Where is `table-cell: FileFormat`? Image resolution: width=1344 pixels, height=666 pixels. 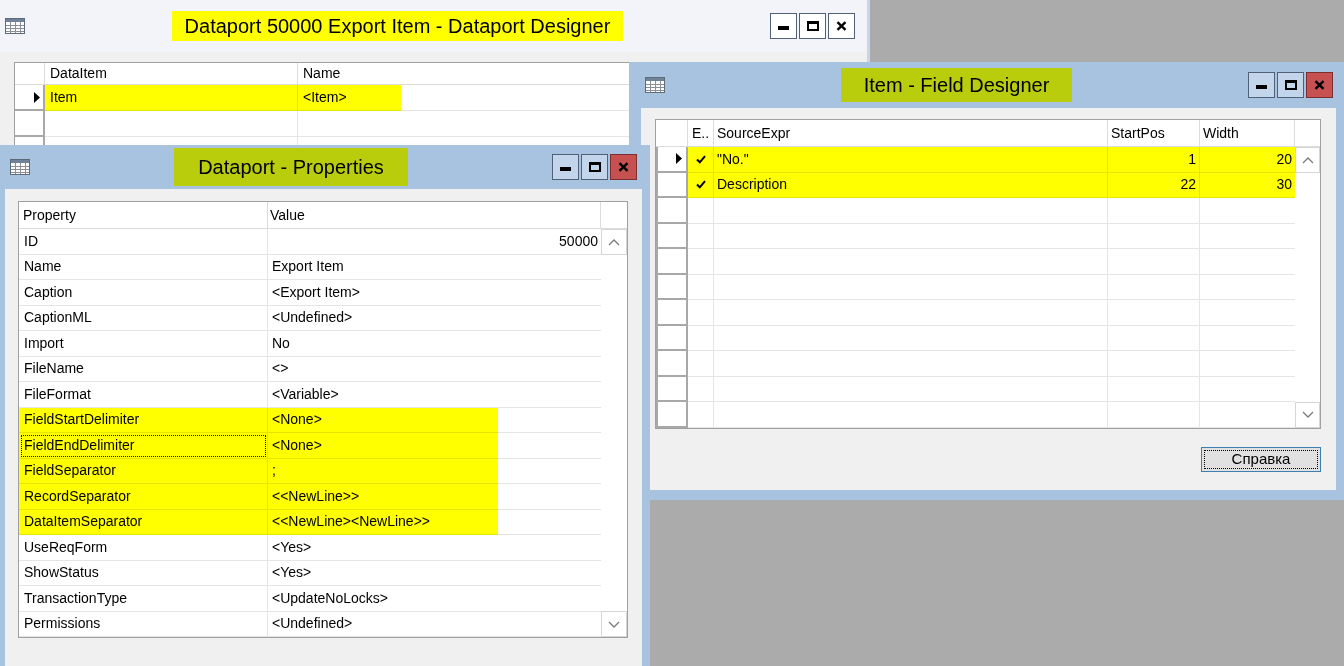 table-cell: FileFormat is located at coordinates (143, 395).